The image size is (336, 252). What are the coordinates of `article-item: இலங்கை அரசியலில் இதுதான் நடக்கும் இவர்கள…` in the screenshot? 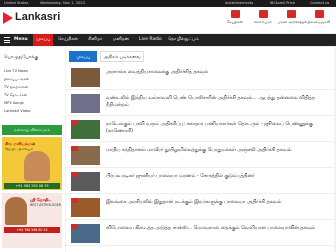 It's located at (200, 207).